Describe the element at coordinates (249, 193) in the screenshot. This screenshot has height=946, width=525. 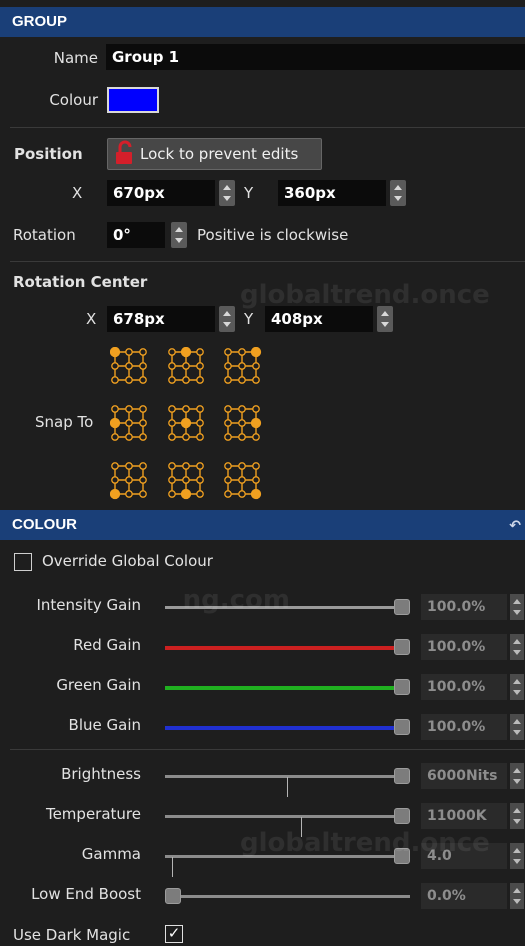
I see `position-y-label: Y` at that location.